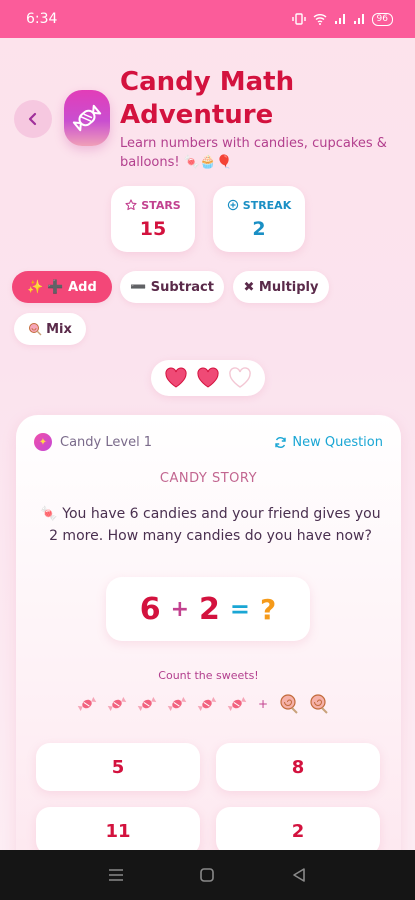 The height and width of the screenshot is (900, 415). I want to click on star-icon, so click(131, 205).